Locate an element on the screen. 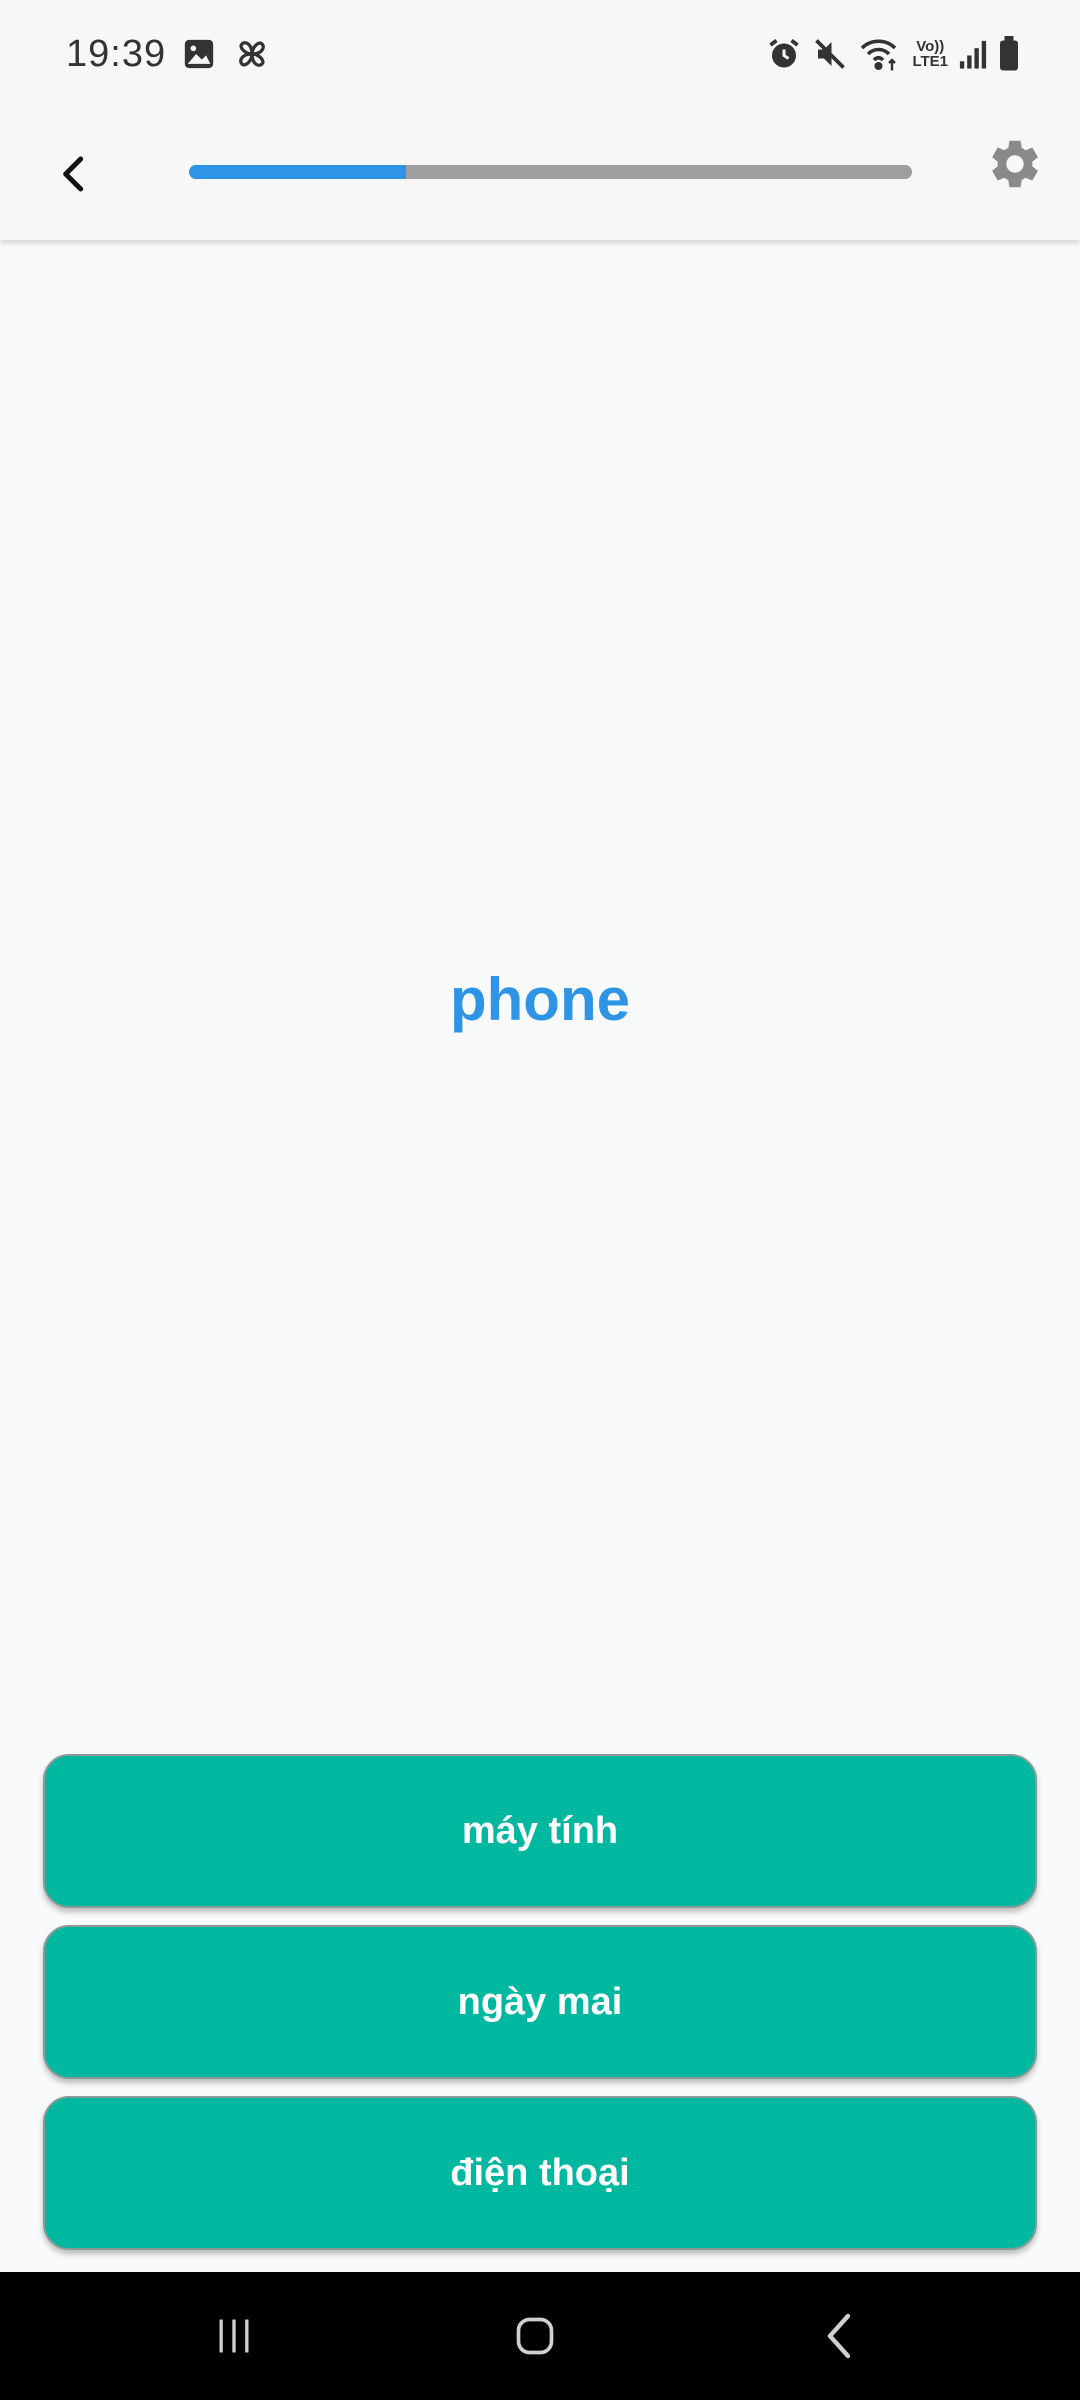 The width and height of the screenshot is (1080, 2400). status-left: 19:39 is located at coordinates (169, 54).